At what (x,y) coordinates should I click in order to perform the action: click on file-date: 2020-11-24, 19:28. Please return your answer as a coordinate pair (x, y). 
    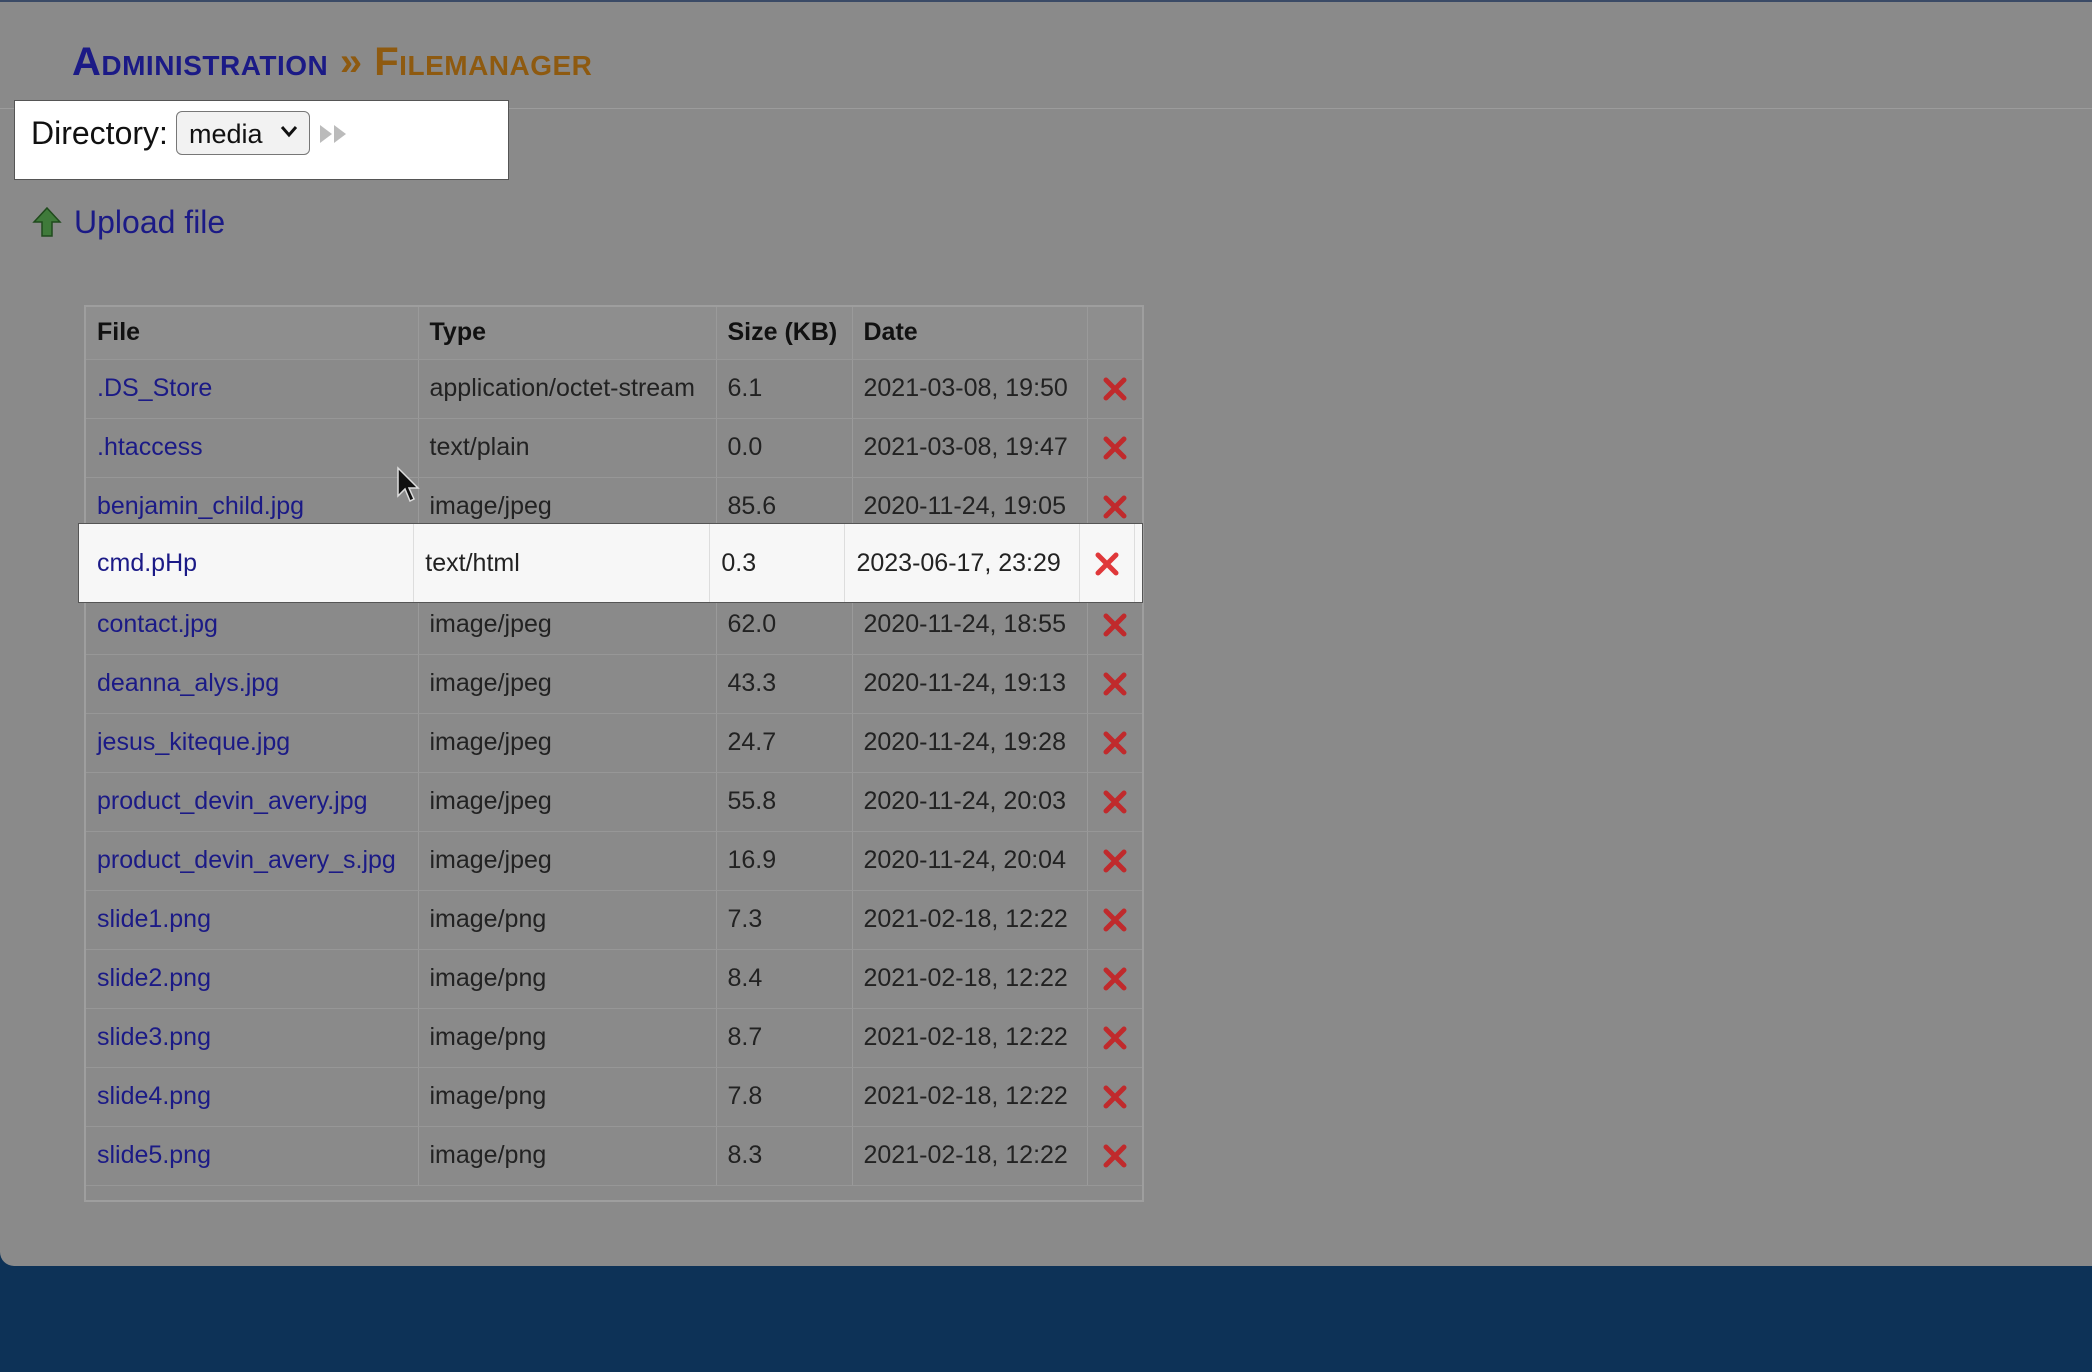
    Looking at the image, I should click on (970, 743).